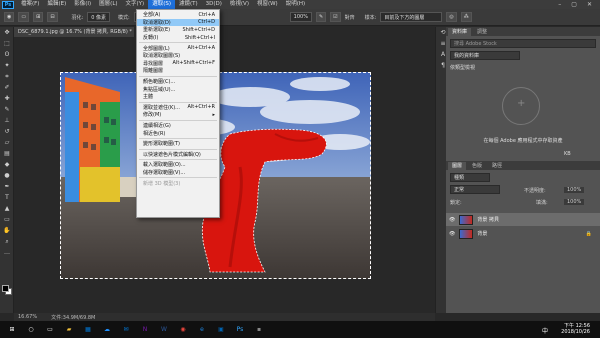 Image resolution: width=600 pixels, height=338 pixels. Describe the element at coordinates (183, 330) in the screenshot. I see `chrome-icon: ◉` at that location.